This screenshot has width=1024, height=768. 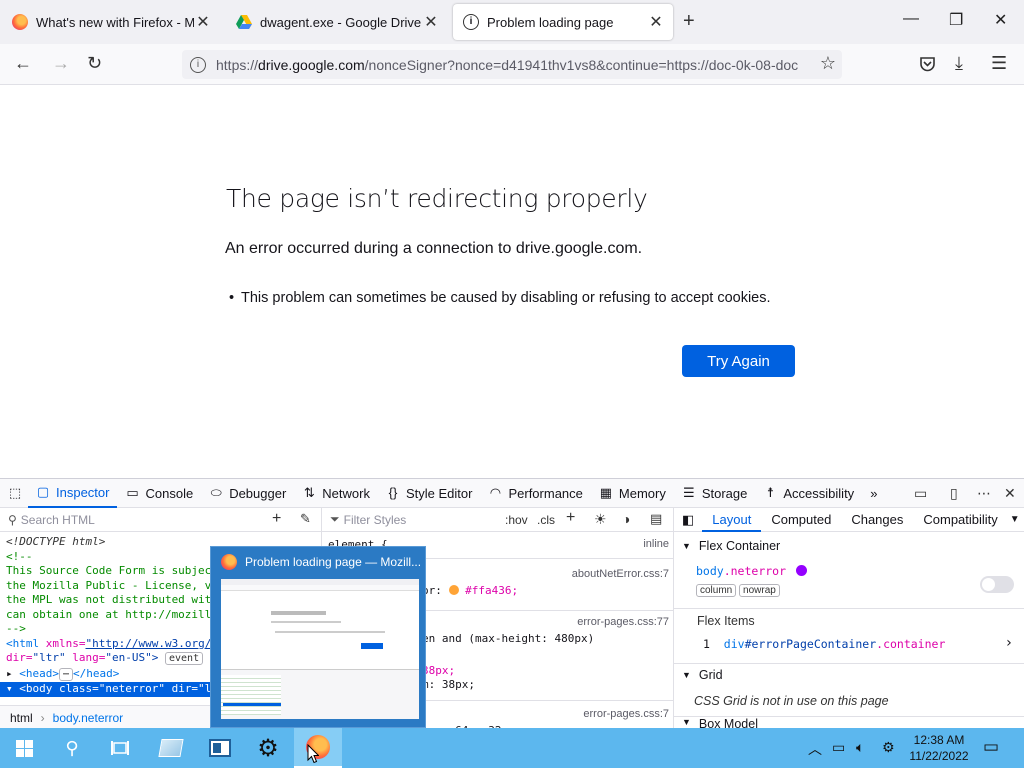 I want to click on tab-problem-loading: i Problem loading page ✕, so click(x=563, y=22).